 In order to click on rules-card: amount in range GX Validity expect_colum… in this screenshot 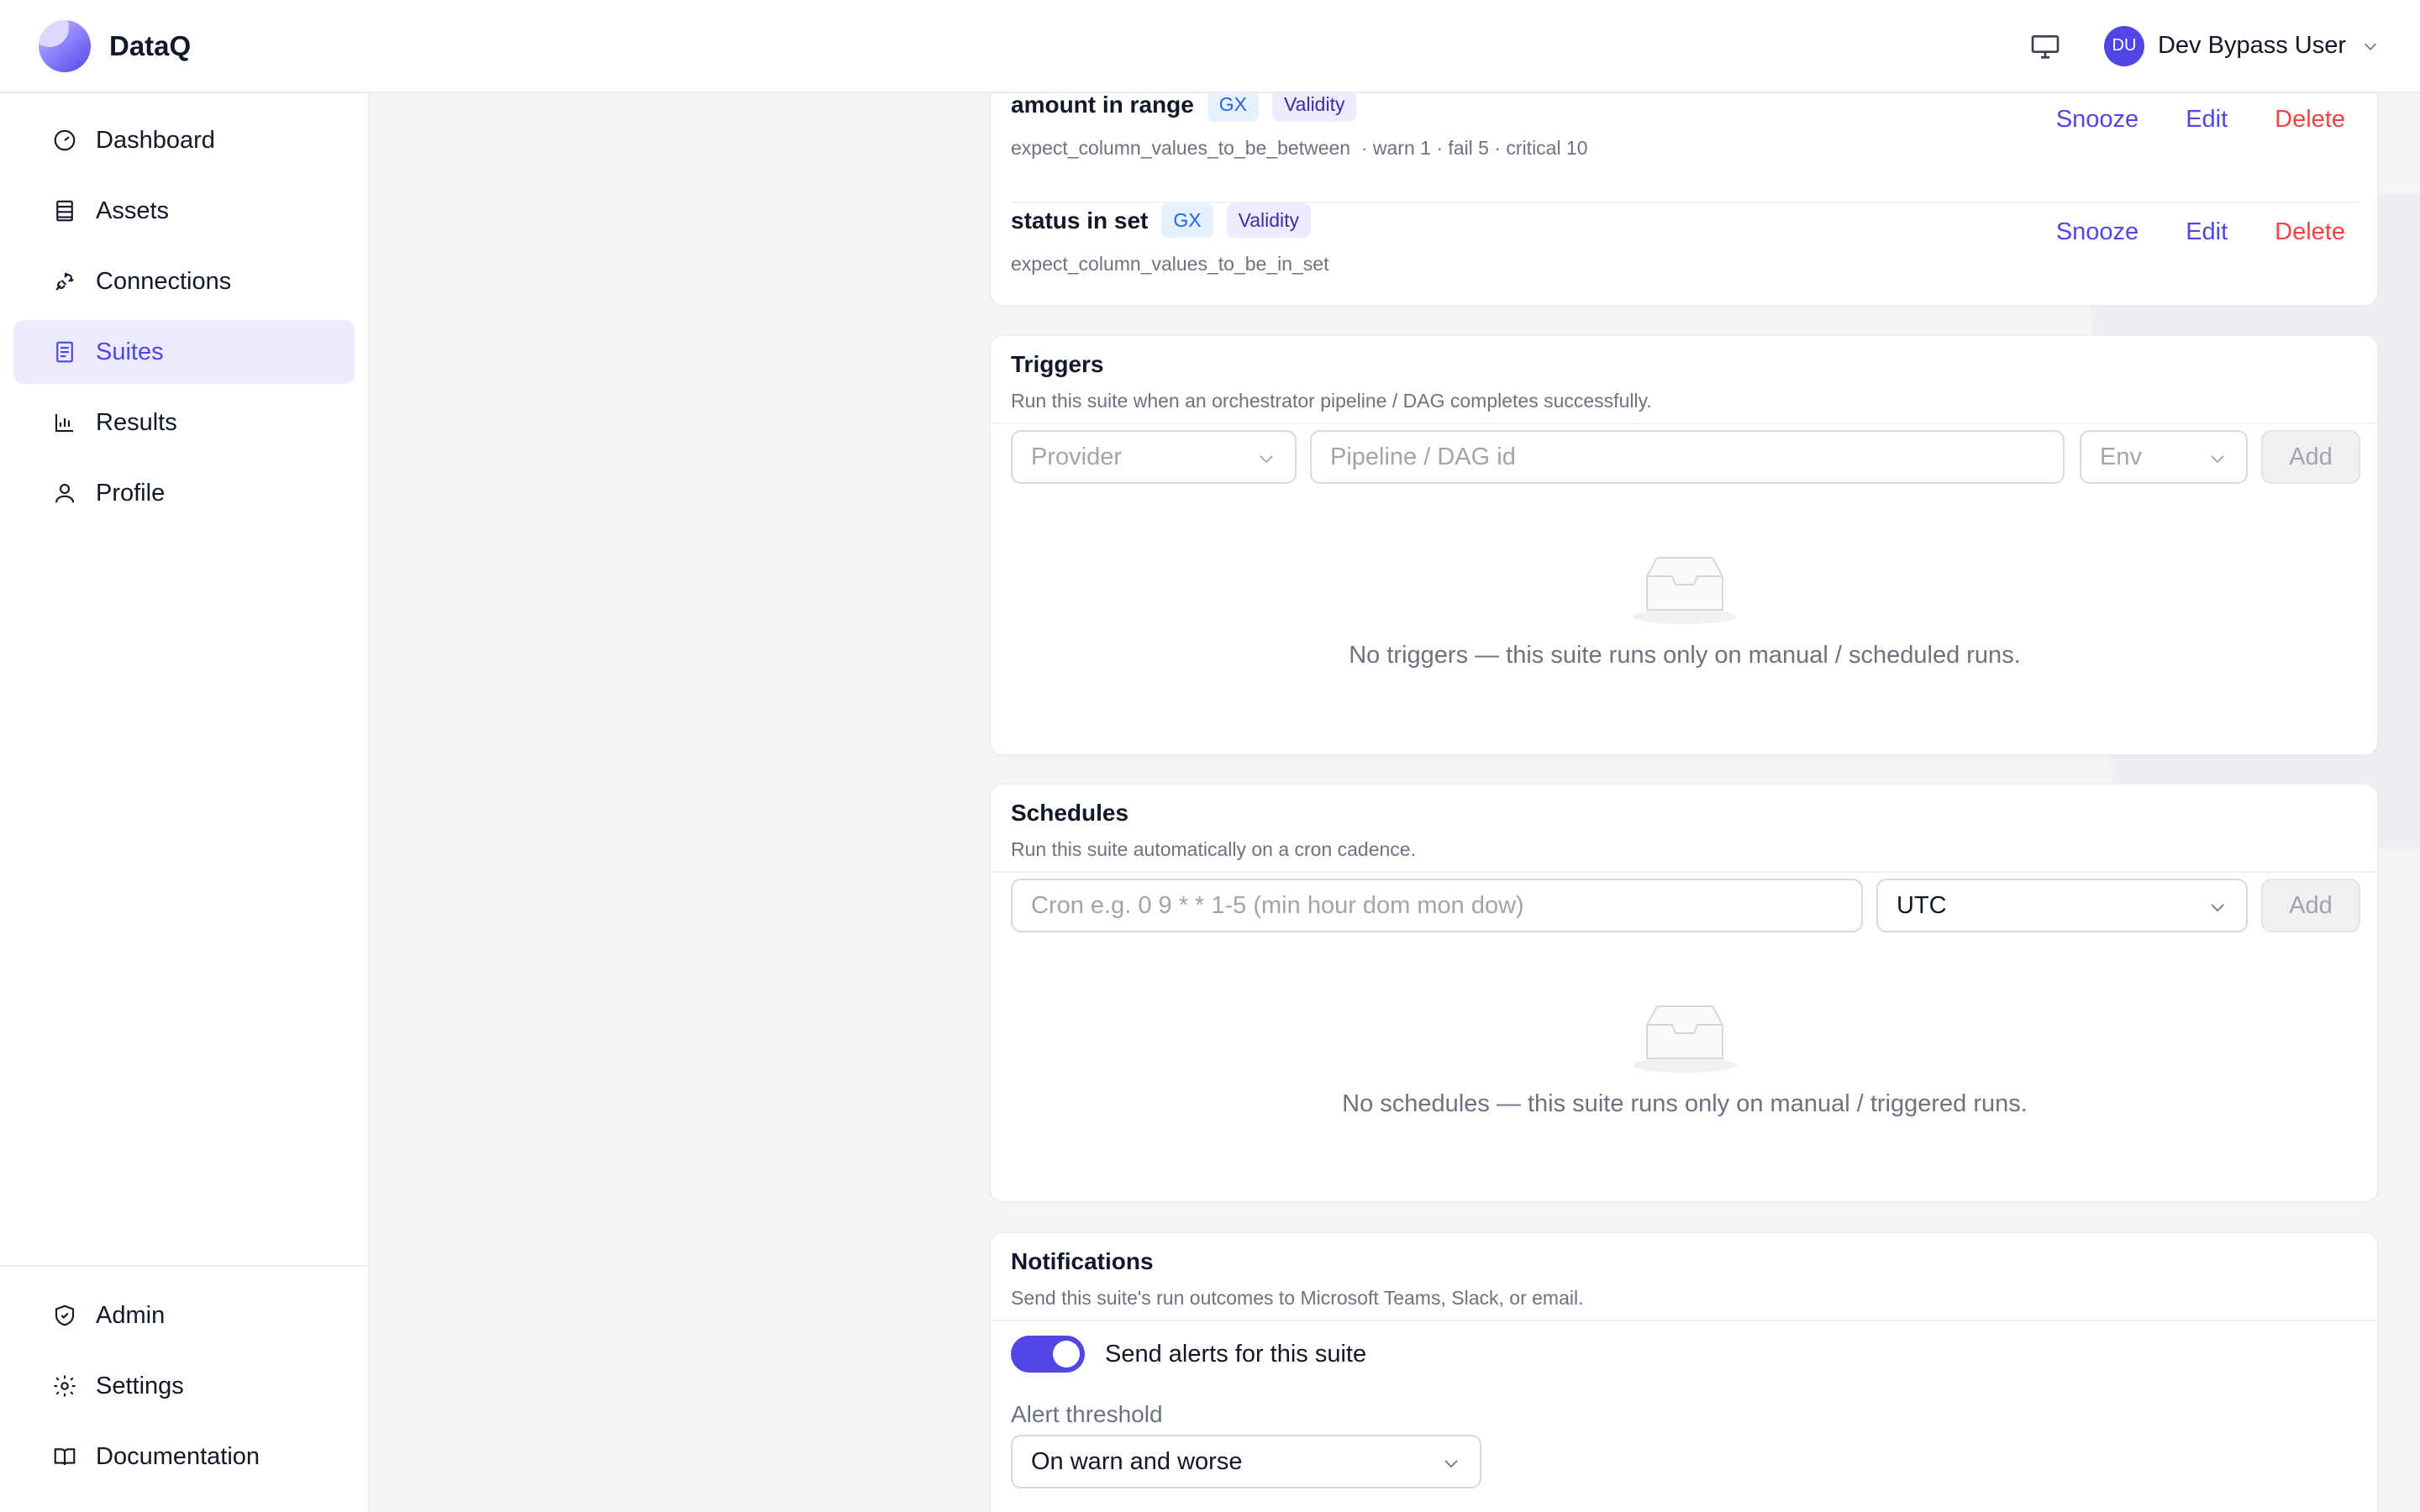, I will do `click(1684, 199)`.